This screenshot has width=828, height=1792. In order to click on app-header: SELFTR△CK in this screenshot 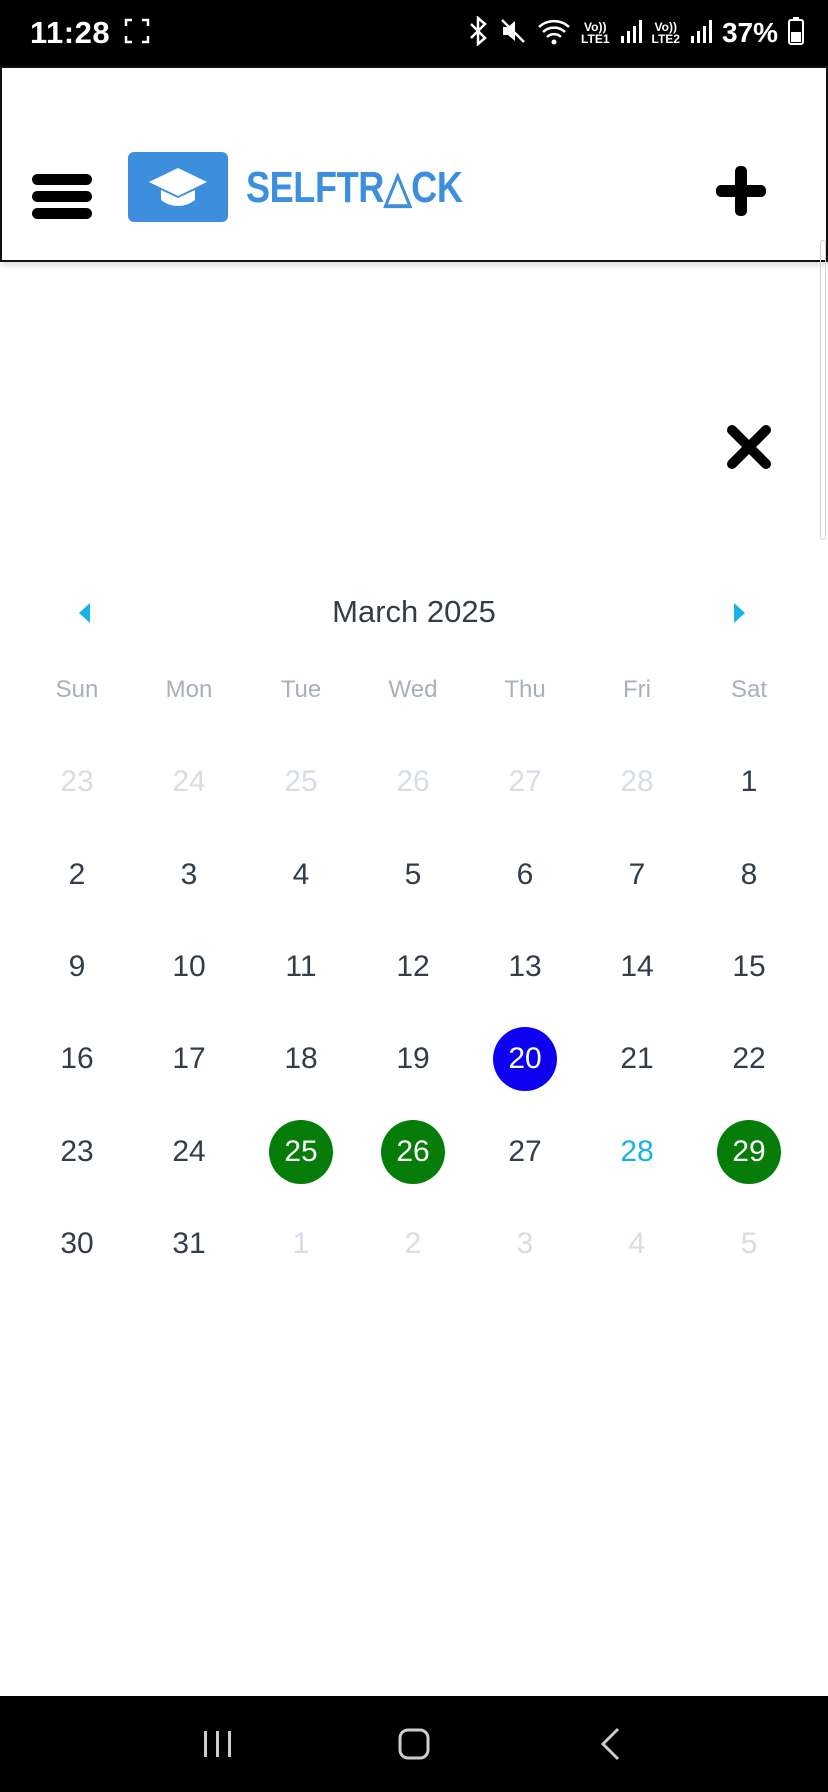, I will do `click(414, 164)`.